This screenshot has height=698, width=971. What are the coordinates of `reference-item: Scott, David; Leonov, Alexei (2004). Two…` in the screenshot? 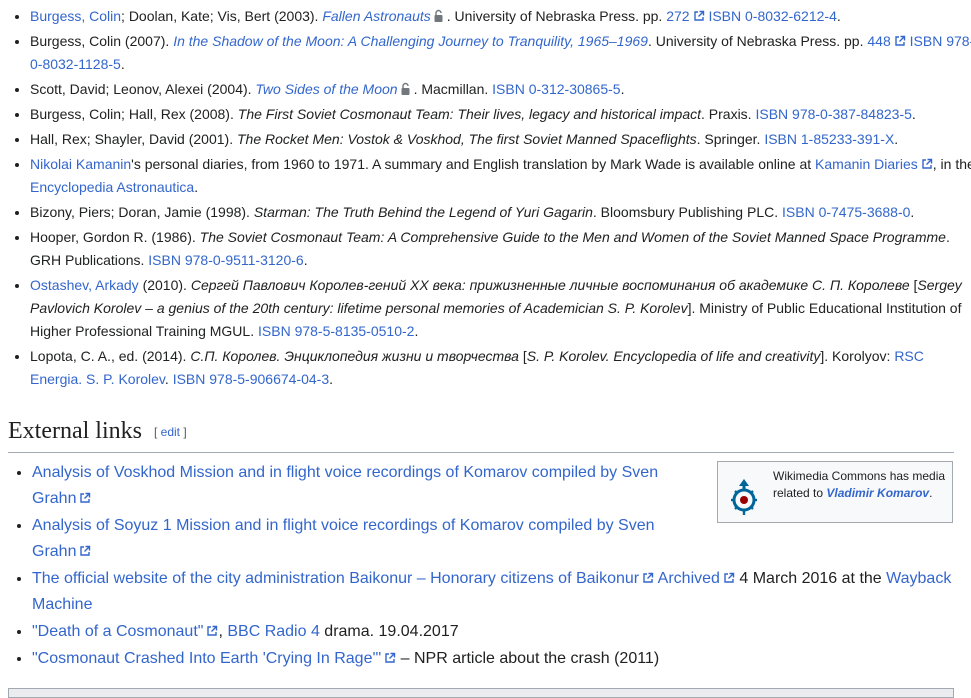 It's located at (500, 89).